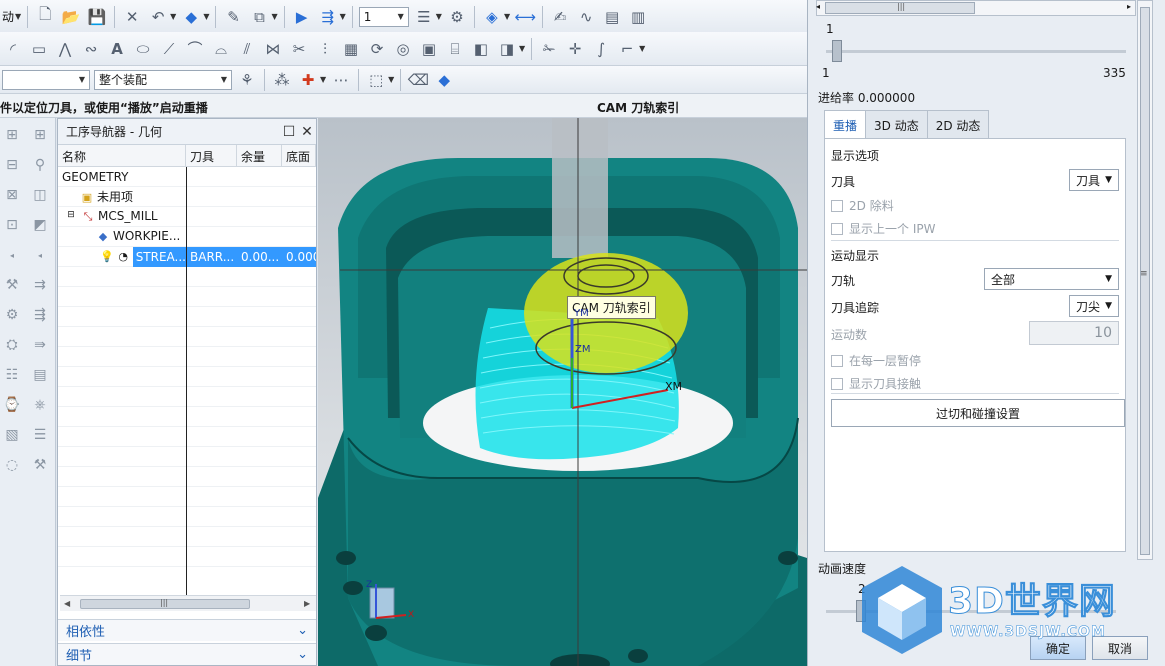 Image resolution: width=1165 pixels, height=666 pixels. I want to click on snap-point-icon: ⁂, so click(282, 80).